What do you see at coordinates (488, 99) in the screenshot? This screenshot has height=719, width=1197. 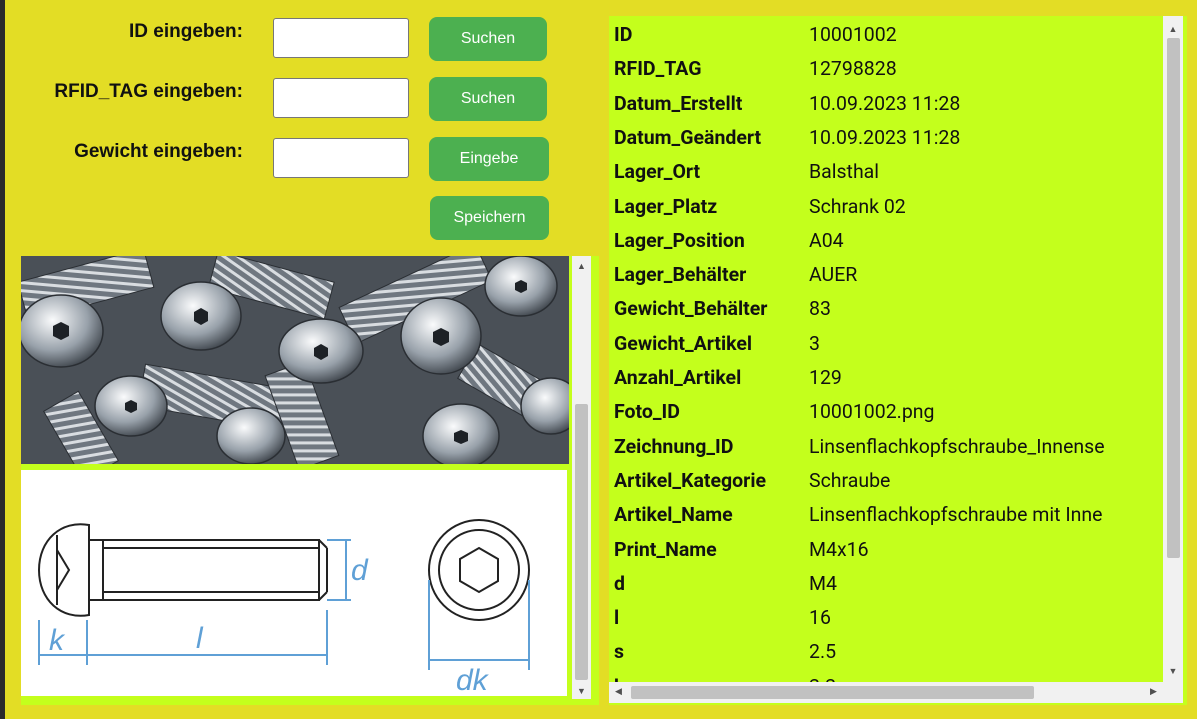 I see `search-rfid-button: Suchen` at bounding box center [488, 99].